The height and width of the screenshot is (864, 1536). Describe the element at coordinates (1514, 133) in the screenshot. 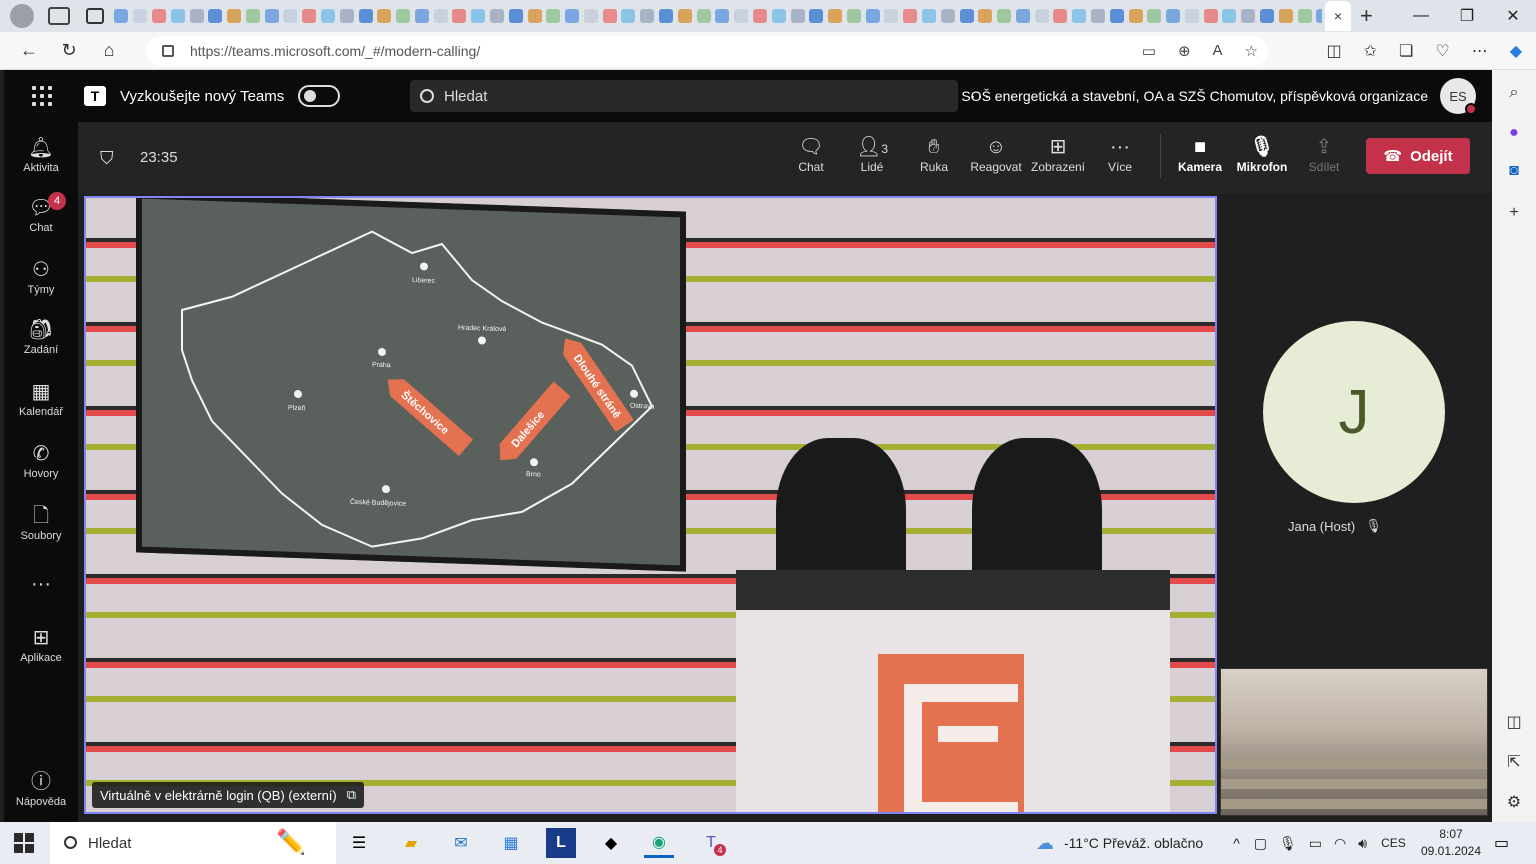

I see `copilot-sidebar-icon: ●` at that location.